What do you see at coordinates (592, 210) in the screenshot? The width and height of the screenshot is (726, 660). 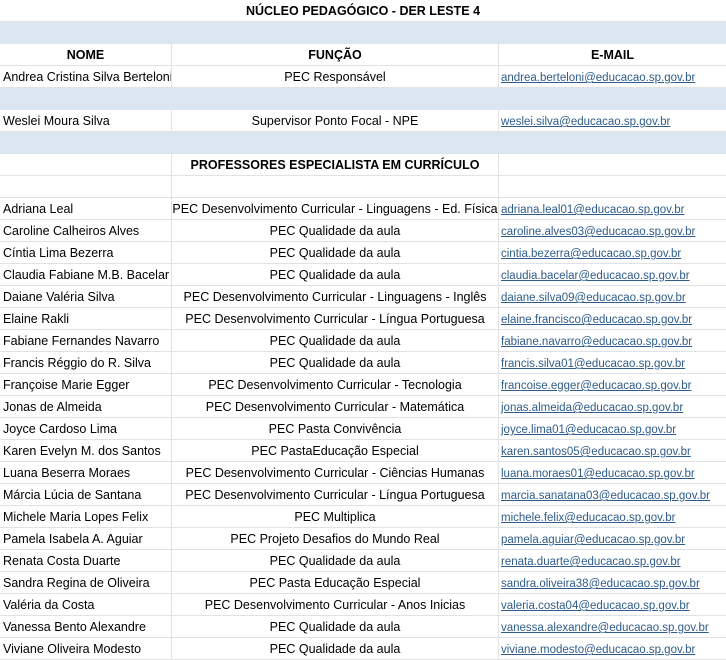 I see `teacher-email-link: adriana.leal01@educacao.sp.gov.br` at bounding box center [592, 210].